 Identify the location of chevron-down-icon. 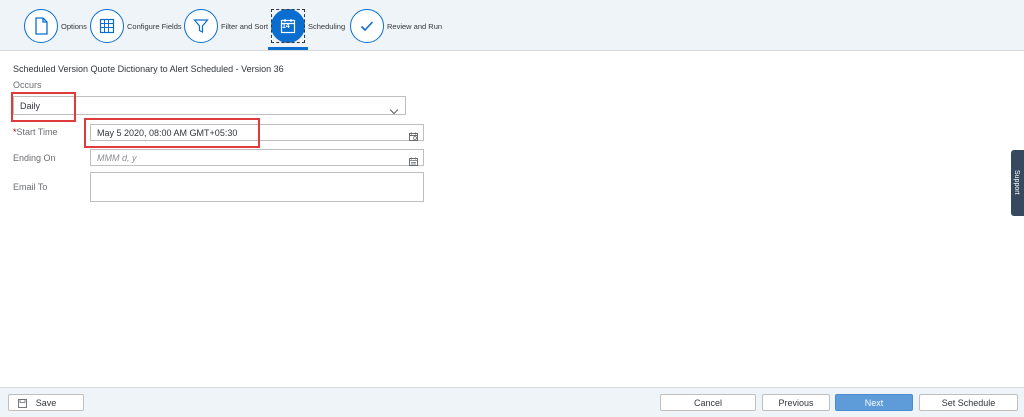
(394, 111).